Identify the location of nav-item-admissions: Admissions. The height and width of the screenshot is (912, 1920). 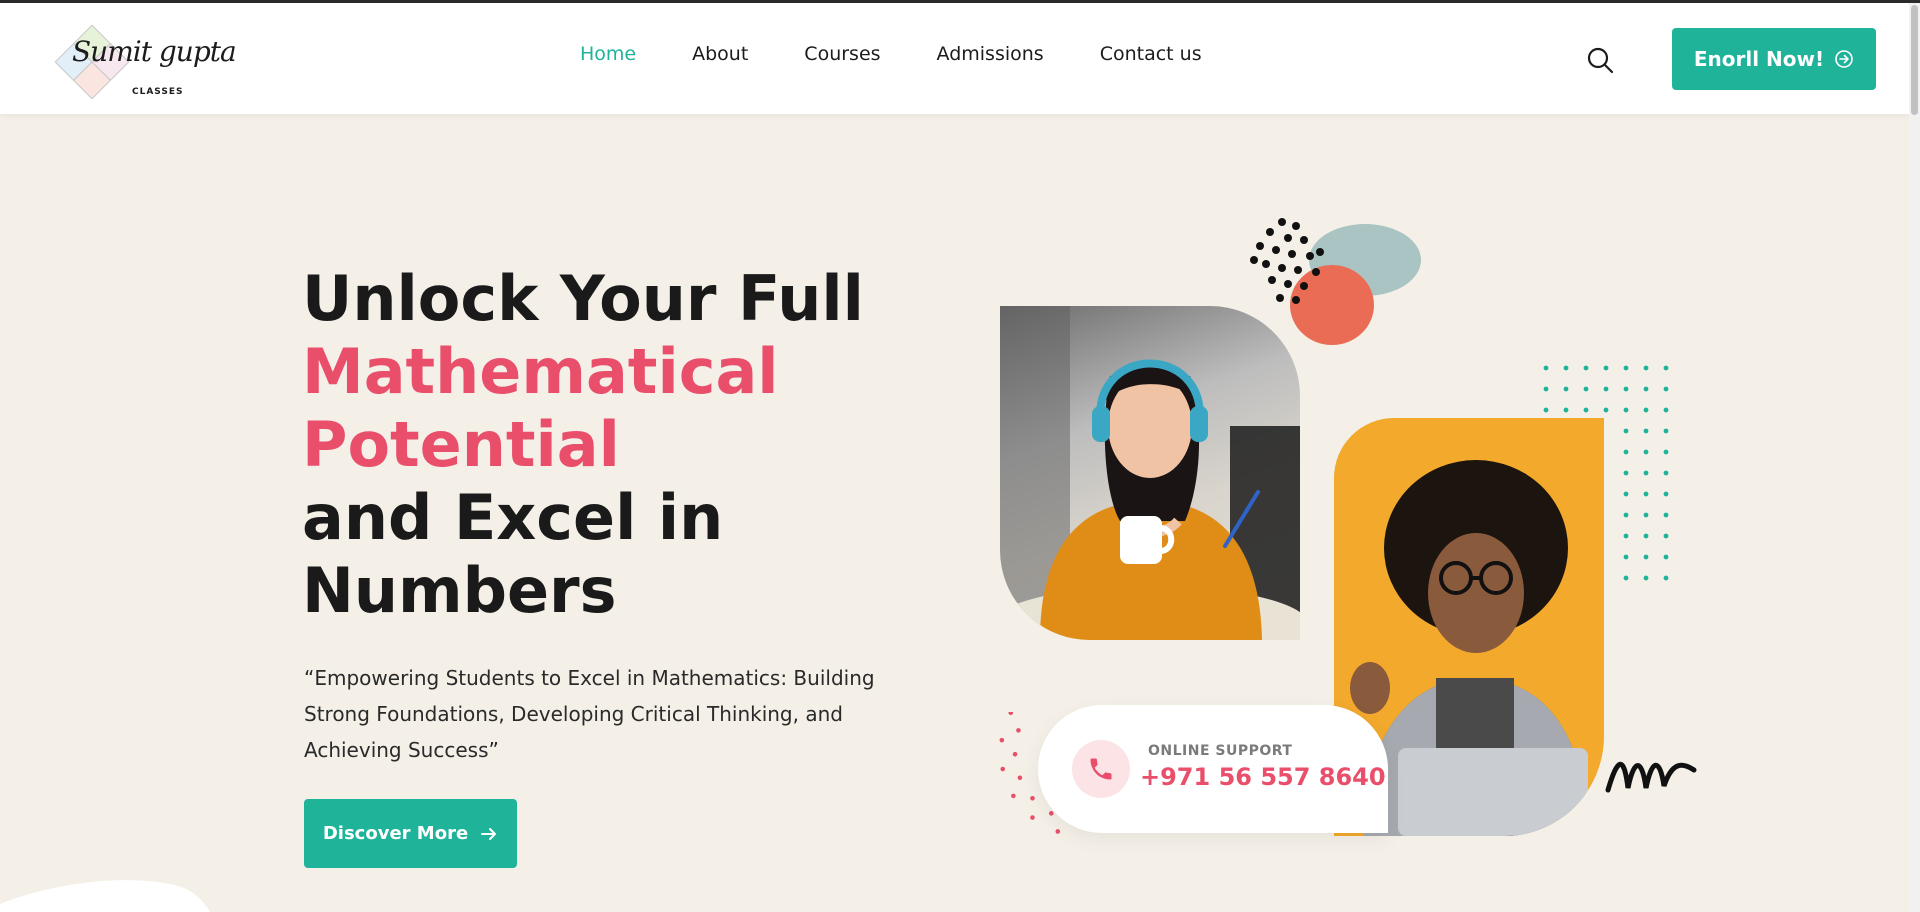
(990, 58).